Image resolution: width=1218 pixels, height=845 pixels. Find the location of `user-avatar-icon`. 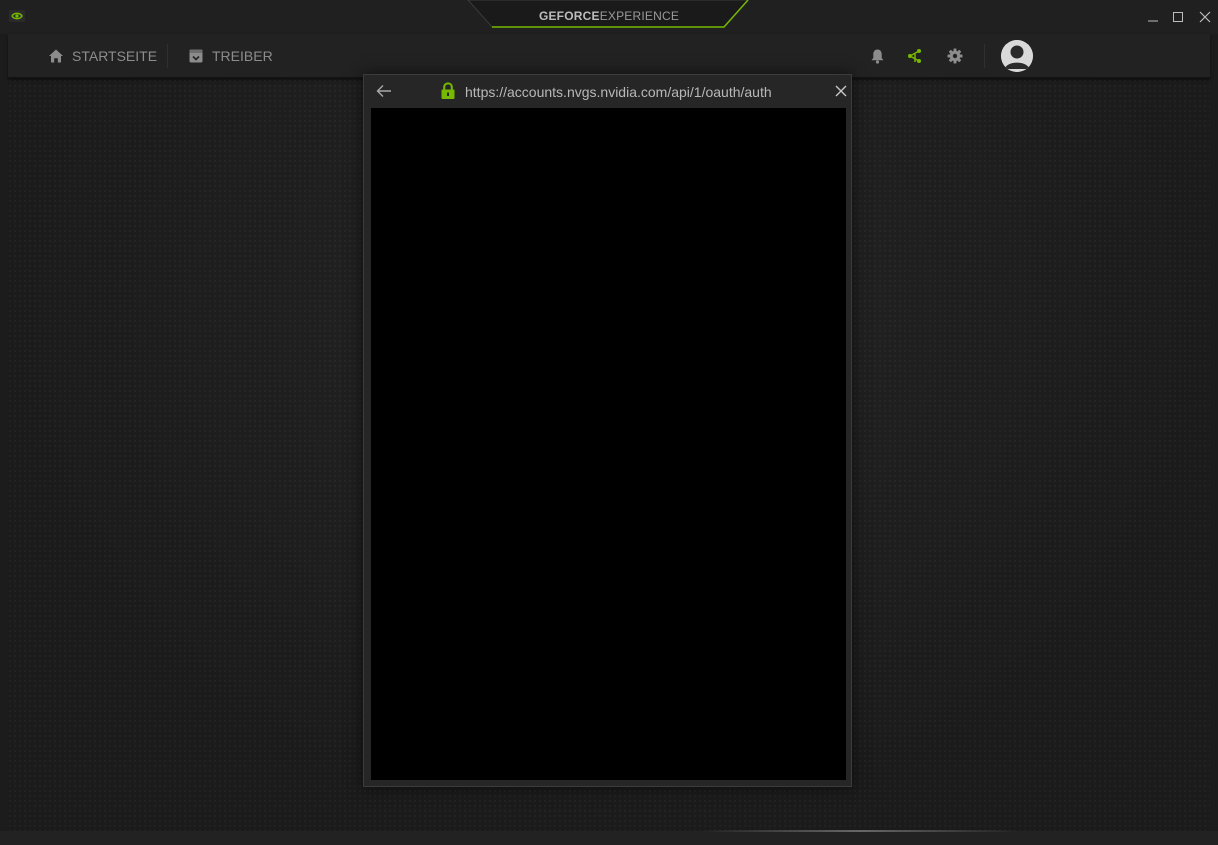

user-avatar-icon is located at coordinates (1017, 56).